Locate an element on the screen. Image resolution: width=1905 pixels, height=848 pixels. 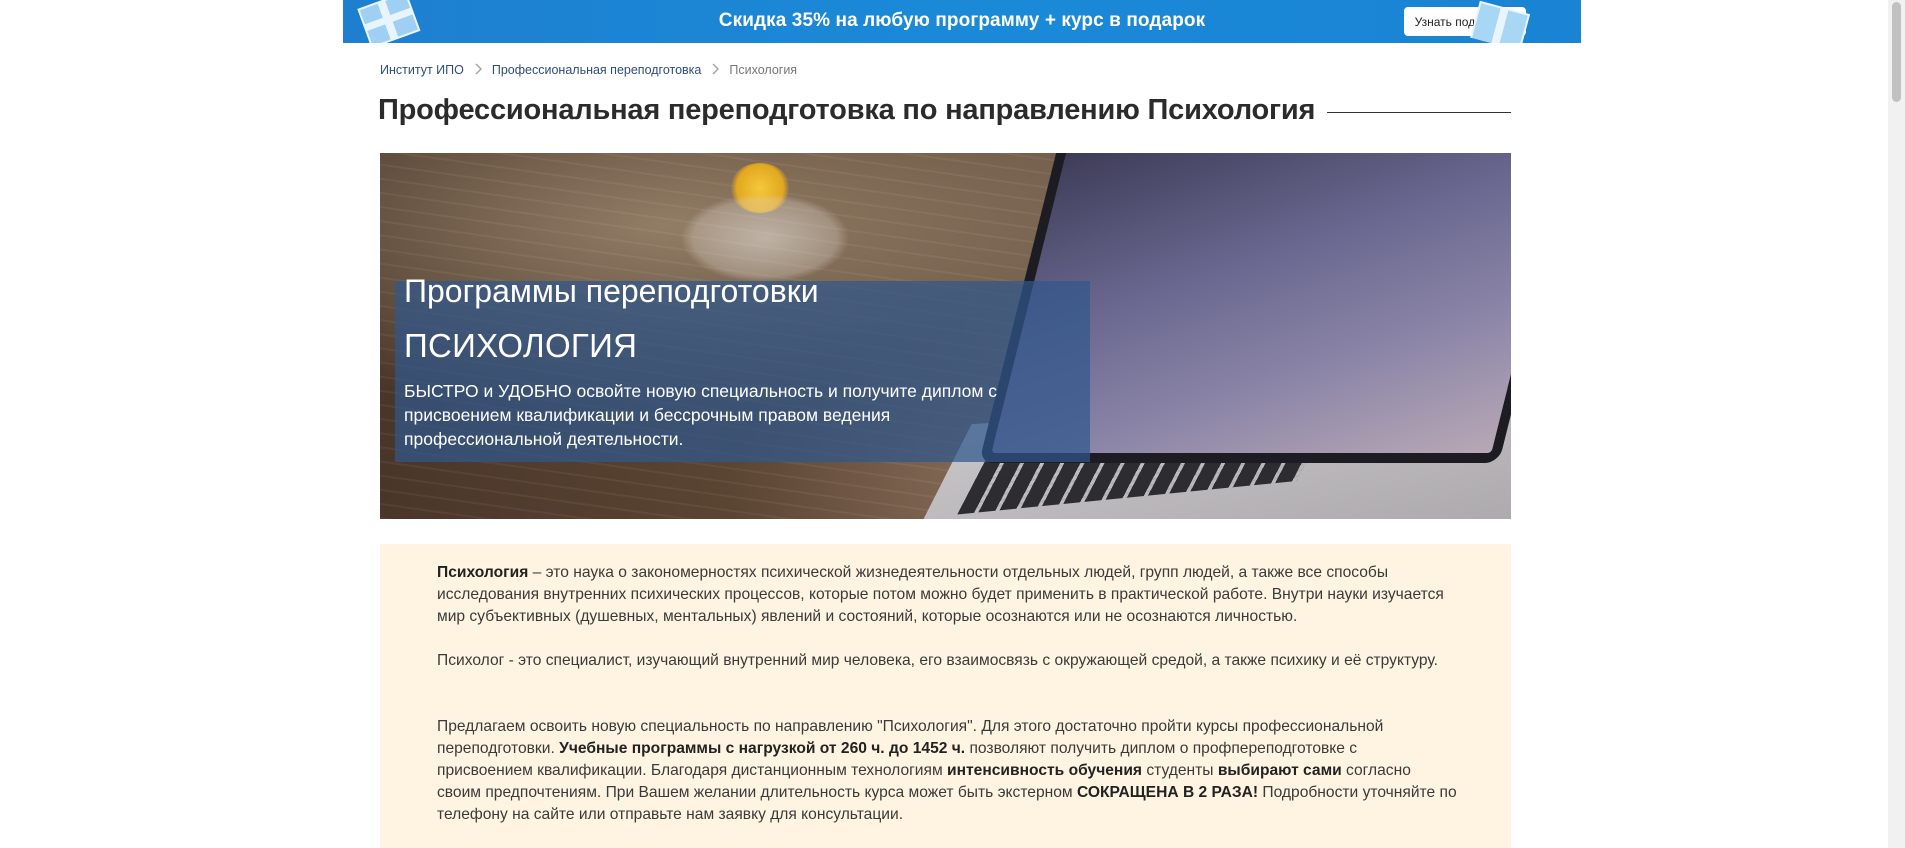
breadcrumb-item-retraining: Профессиональная переподготовка is located at coordinates (597, 70).